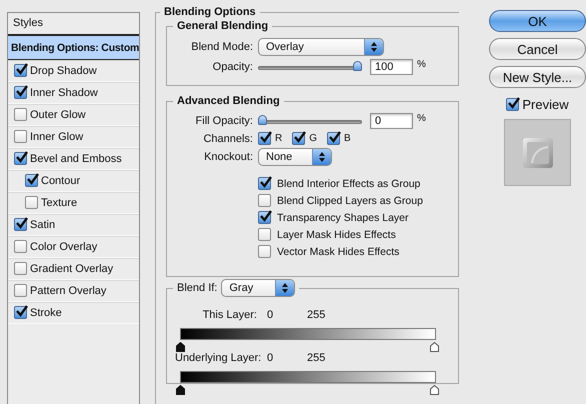  Describe the element at coordinates (73, 181) in the screenshot. I see `style-item: Contour` at that location.